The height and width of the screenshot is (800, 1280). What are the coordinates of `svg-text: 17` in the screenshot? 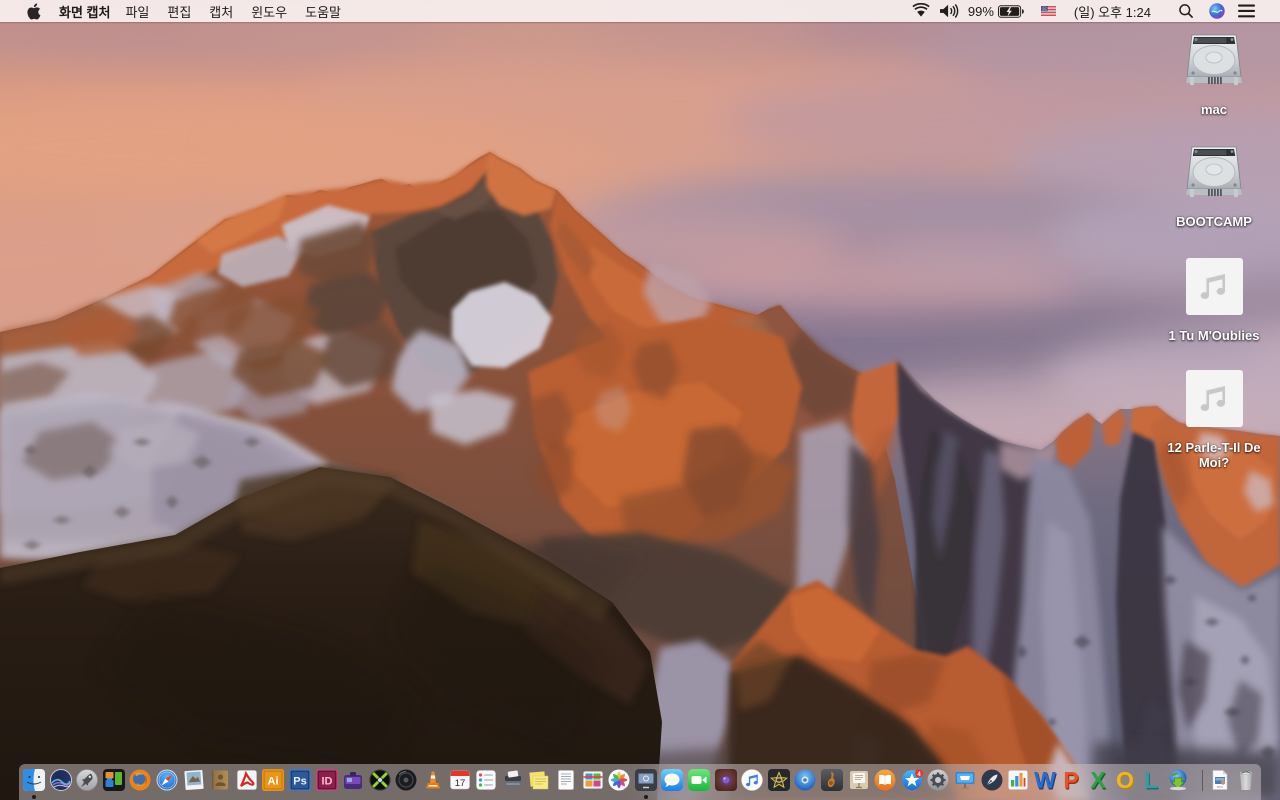 It's located at (460, 783).